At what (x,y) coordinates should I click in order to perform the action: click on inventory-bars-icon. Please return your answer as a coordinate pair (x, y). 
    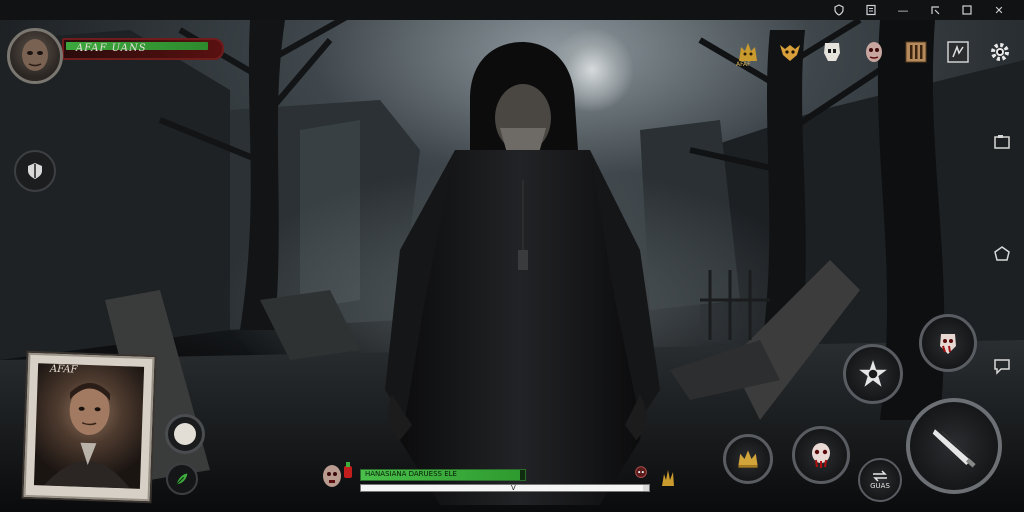
    Looking at the image, I should click on (916, 52).